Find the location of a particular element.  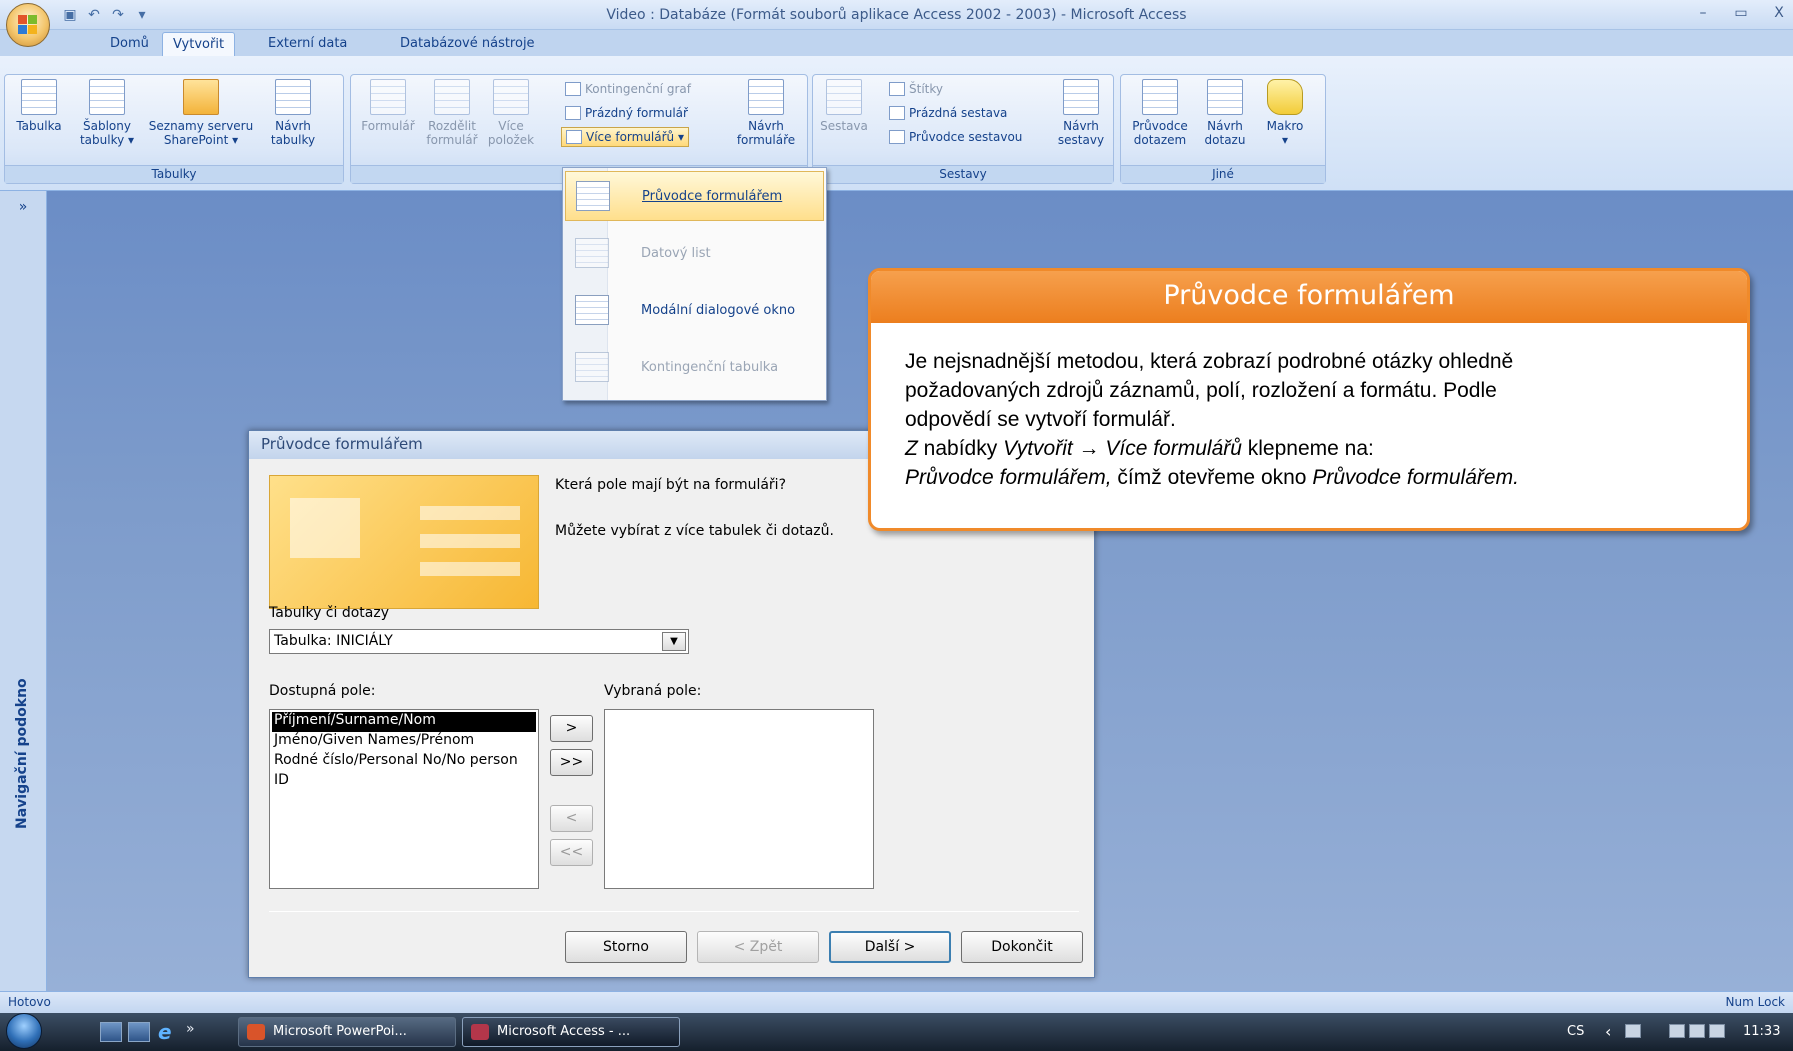

network-icon is located at coordinates (1697, 1031).